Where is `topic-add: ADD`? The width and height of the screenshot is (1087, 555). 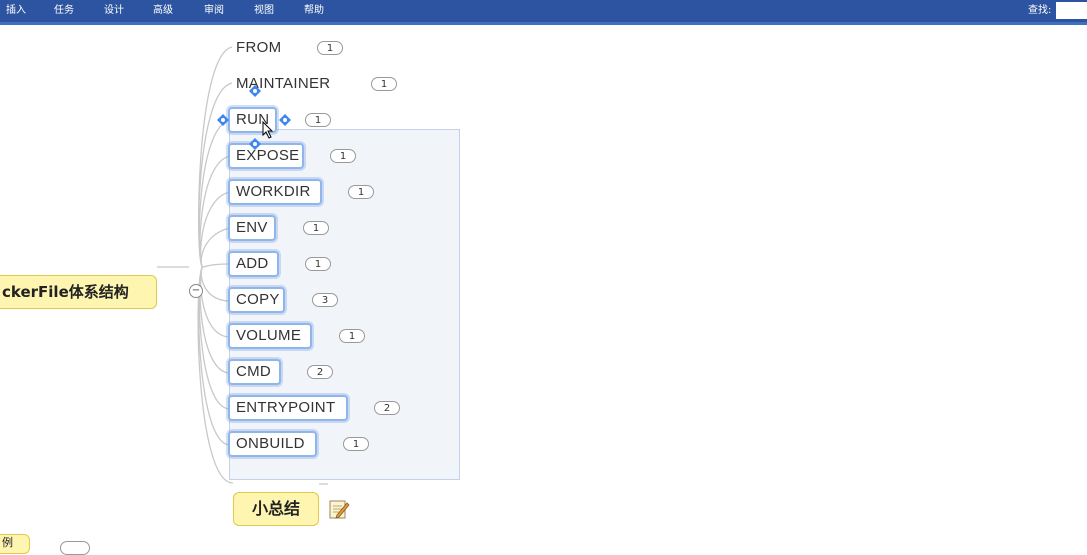 topic-add: ADD is located at coordinates (253, 264).